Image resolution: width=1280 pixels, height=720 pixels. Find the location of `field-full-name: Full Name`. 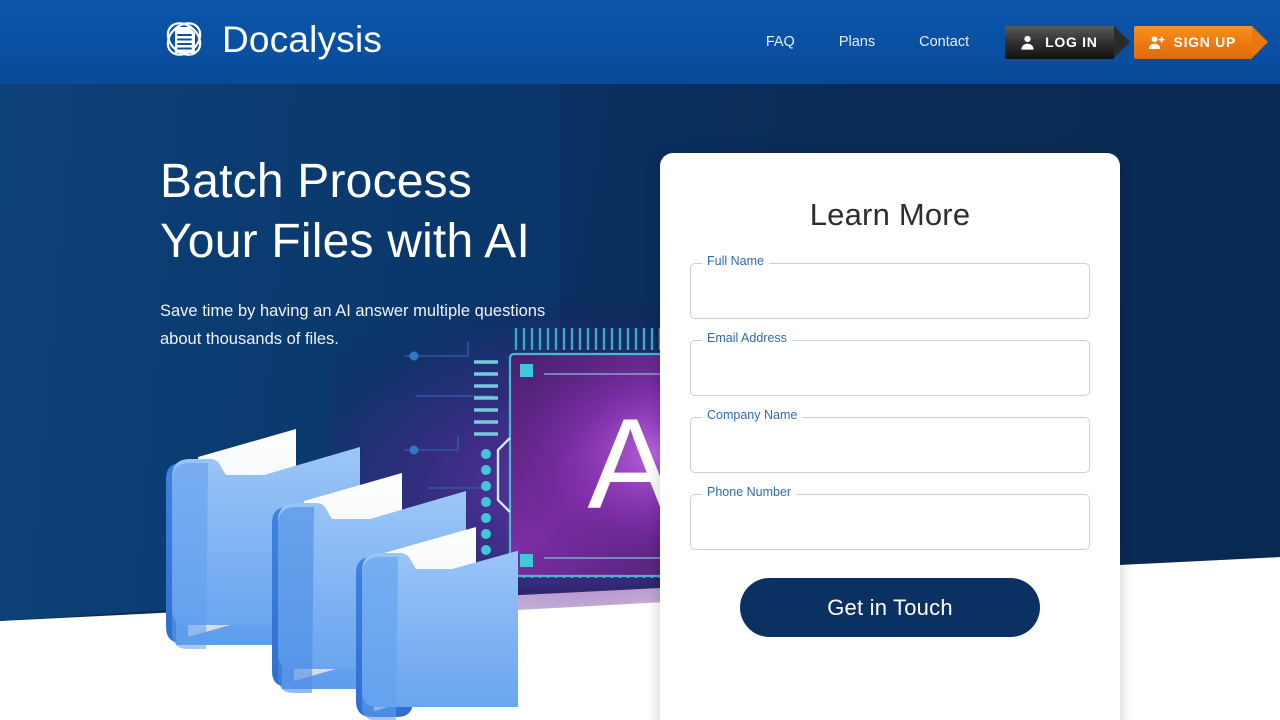

field-full-name: Full Name is located at coordinates (890, 287).